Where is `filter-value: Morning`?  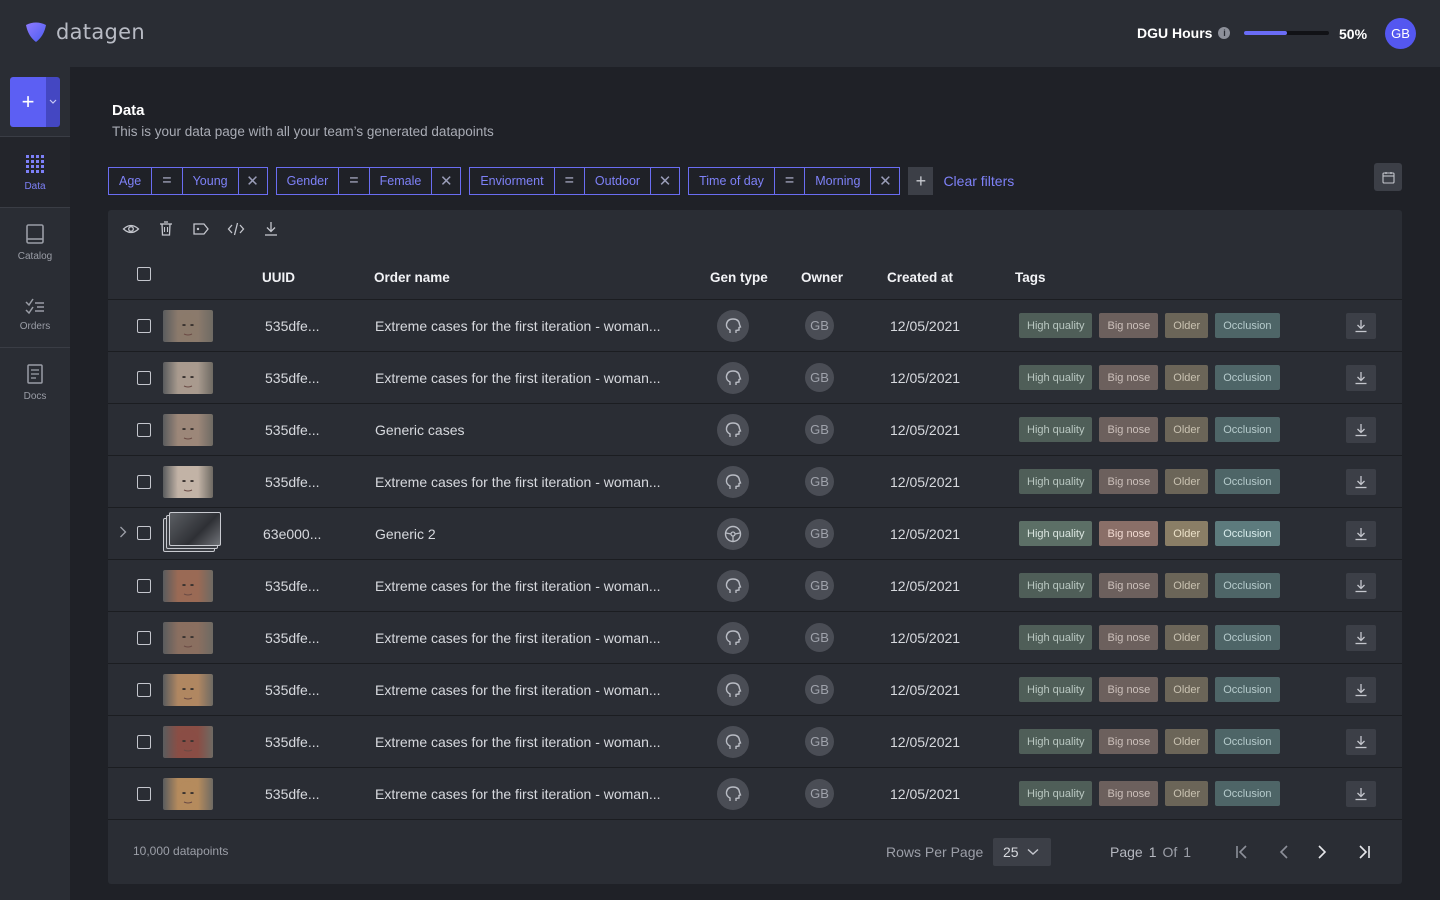 filter-value: Morning is located at coordinates (838, 181).